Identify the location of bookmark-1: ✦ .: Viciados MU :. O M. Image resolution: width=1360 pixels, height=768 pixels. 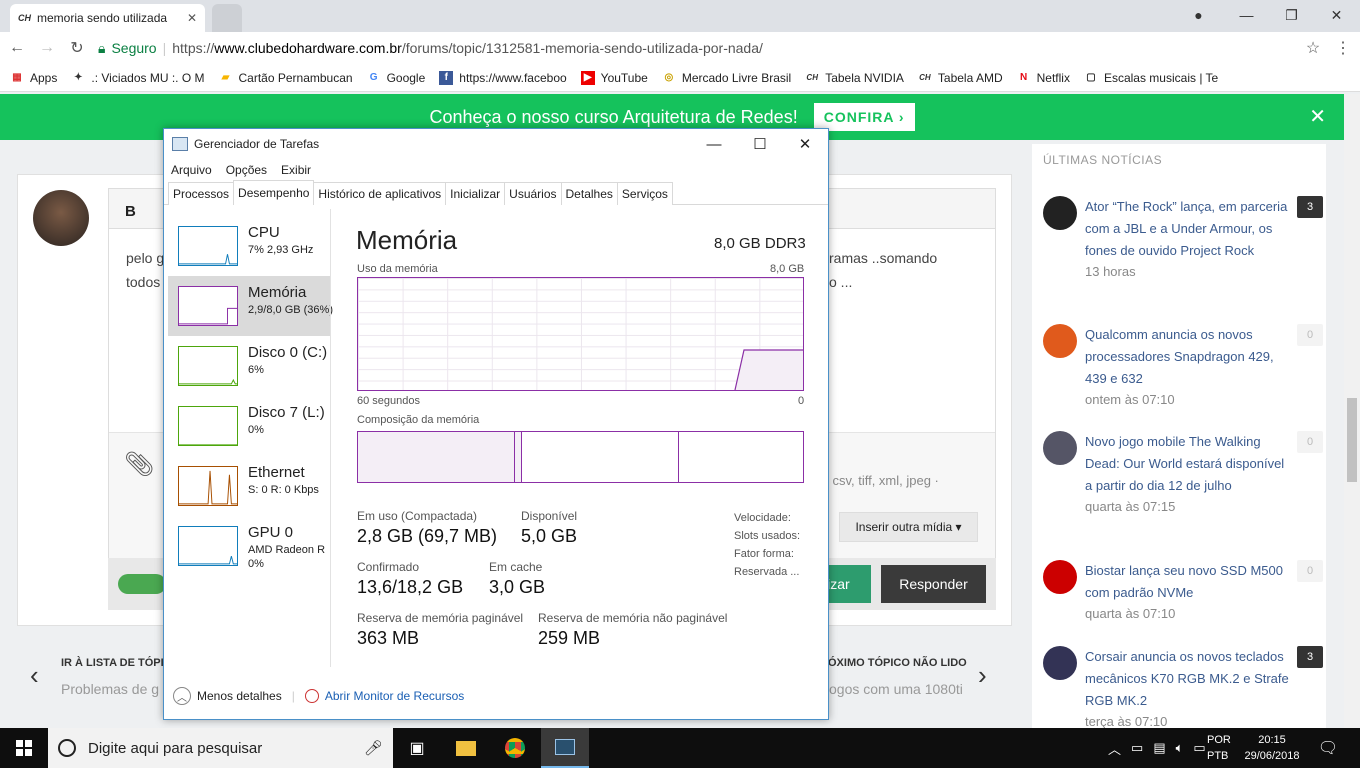
(137, 78).